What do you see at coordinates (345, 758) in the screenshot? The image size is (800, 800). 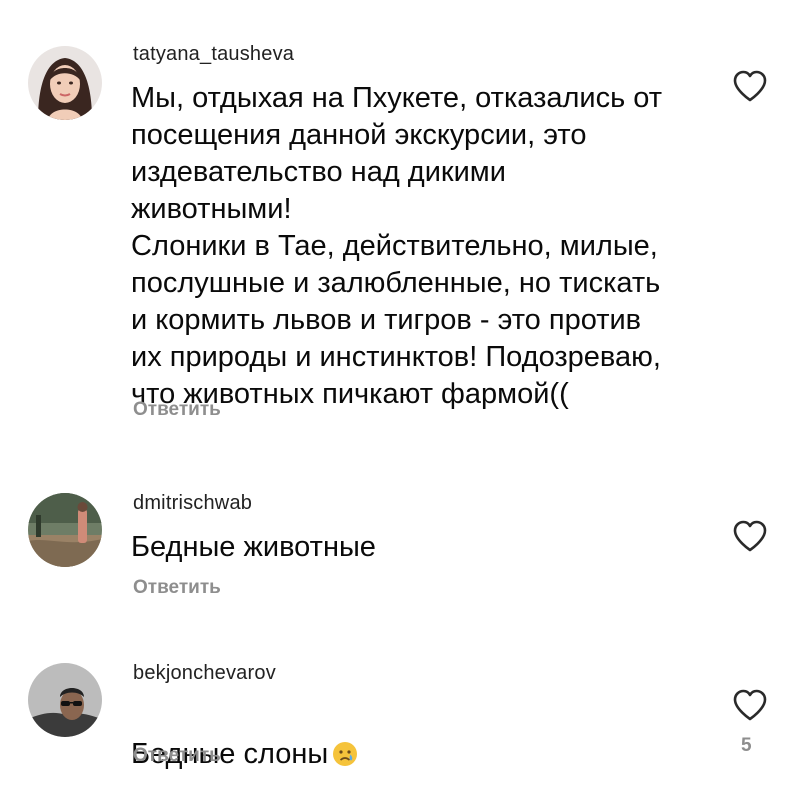 I see `crying-face-icon` at bounding box center [345, 758].